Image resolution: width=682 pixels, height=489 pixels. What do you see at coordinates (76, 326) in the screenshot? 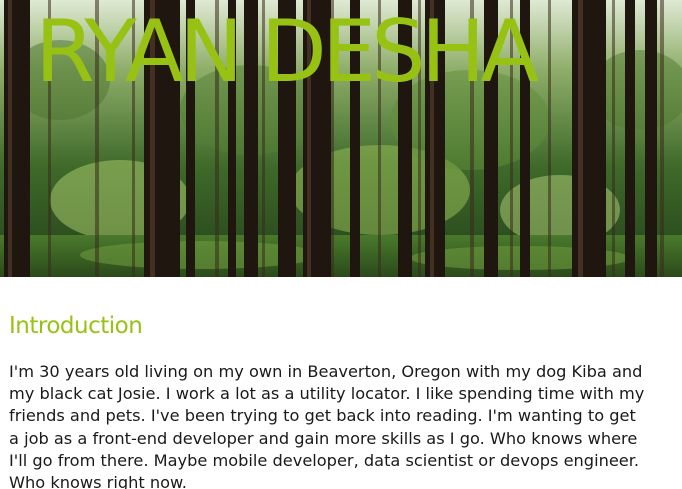
I see `intro-heading: Introduction` at bounding box center [76, 326].